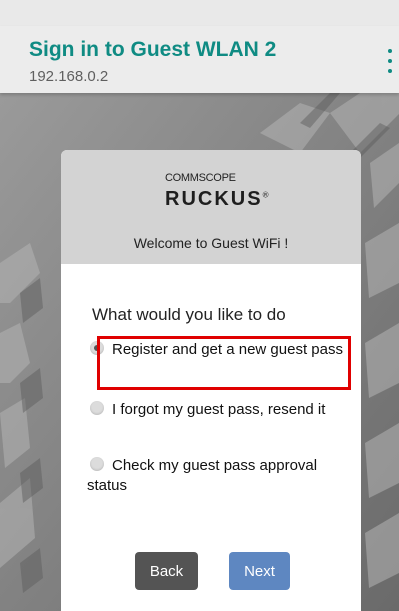 This screenshot has width=399, height=611. I want to click on option-register-label: Register and get a new guest pass, so click(227, 349).